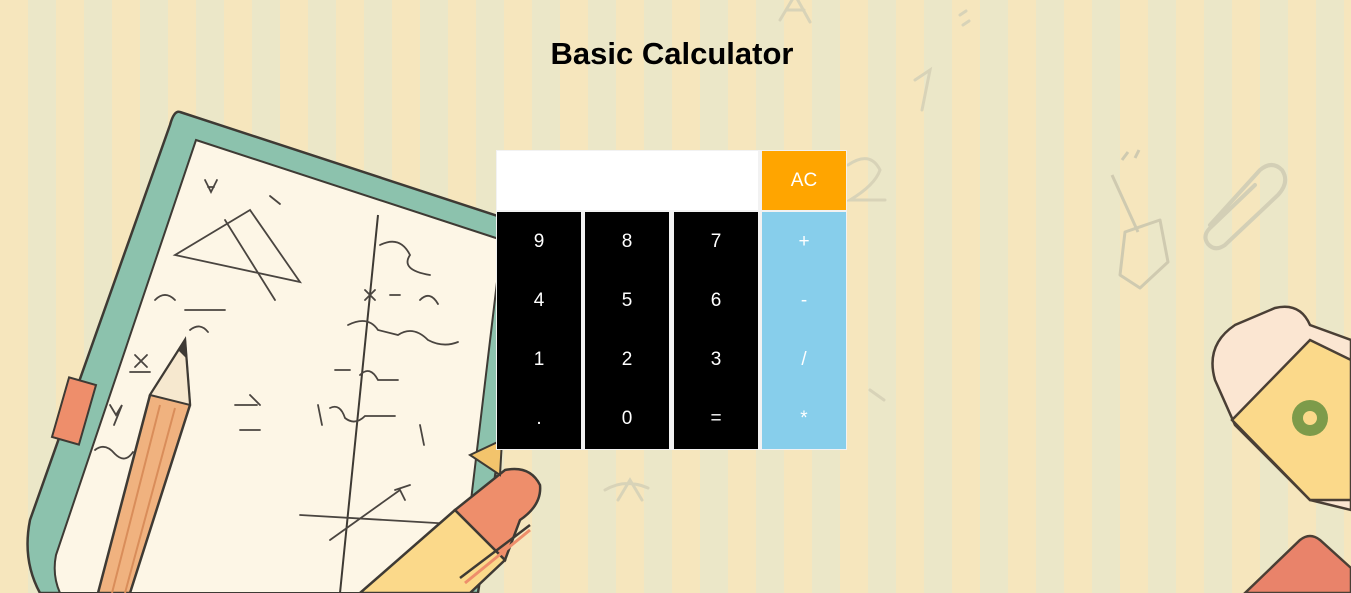  Describe the element at coordinates (627, 241) in the screenshot. I see `digit-8-button: 8` at that location.